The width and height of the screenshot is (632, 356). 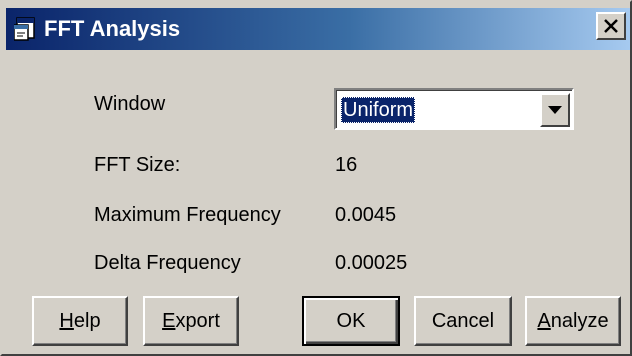 I want to click on max-frequency-label: Maximum Frequency, so click(x=187, y=215).